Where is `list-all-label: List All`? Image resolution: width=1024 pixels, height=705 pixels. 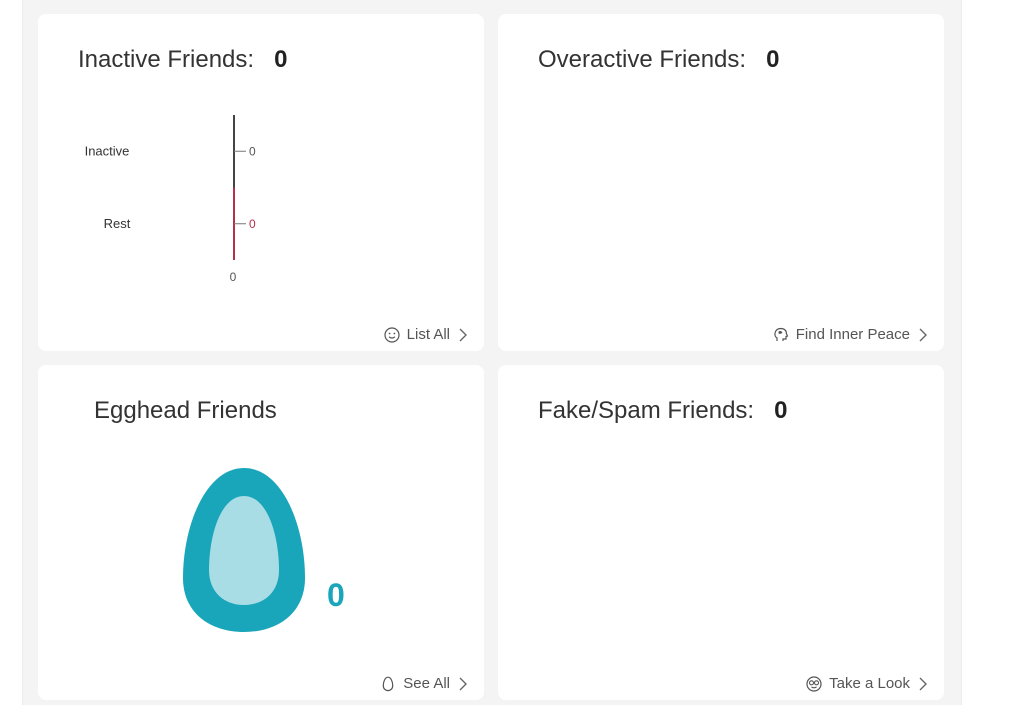
list-all-label: List All is located at coordinates (428, 334).